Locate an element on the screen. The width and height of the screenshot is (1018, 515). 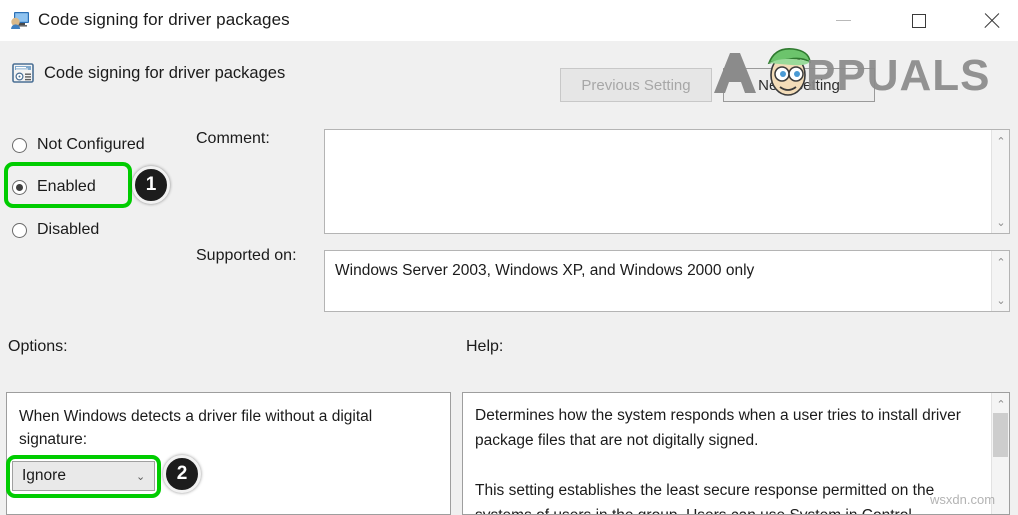
setting-name: Code signing for driver packages is located at coordinates (165, 73).